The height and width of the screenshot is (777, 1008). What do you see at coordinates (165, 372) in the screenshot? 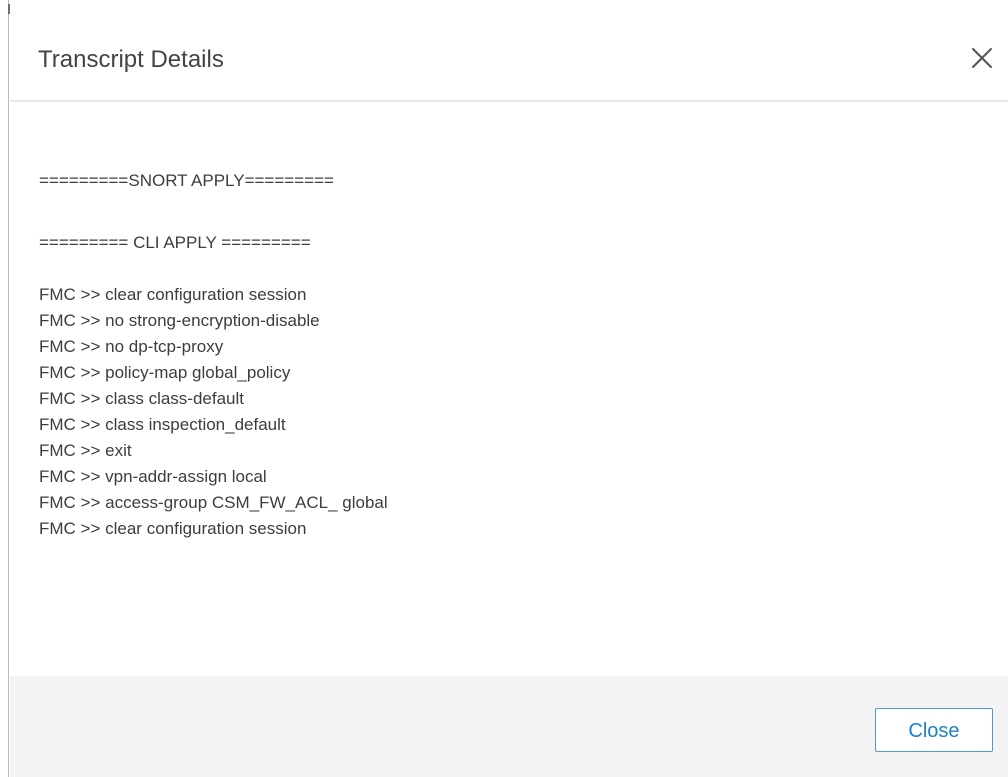
I see `transcript-line: FMC >> policy-map global_policy` at bounding box center [165, 372].